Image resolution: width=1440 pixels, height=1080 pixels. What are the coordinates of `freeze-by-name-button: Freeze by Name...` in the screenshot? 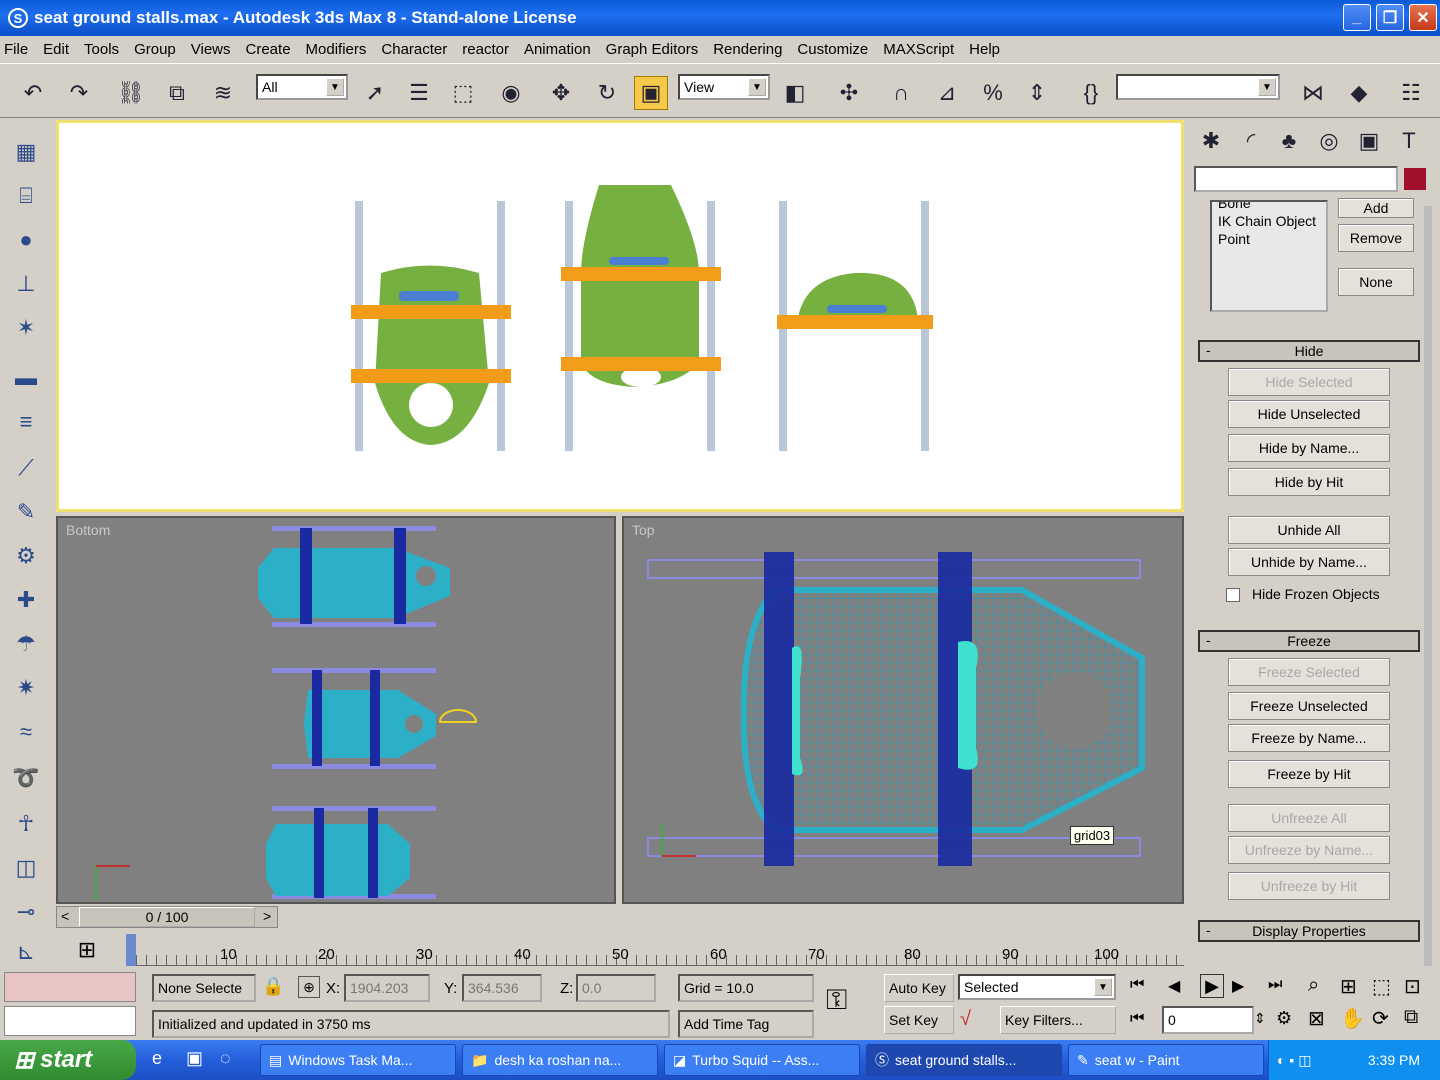 It's located at (1309, 738).